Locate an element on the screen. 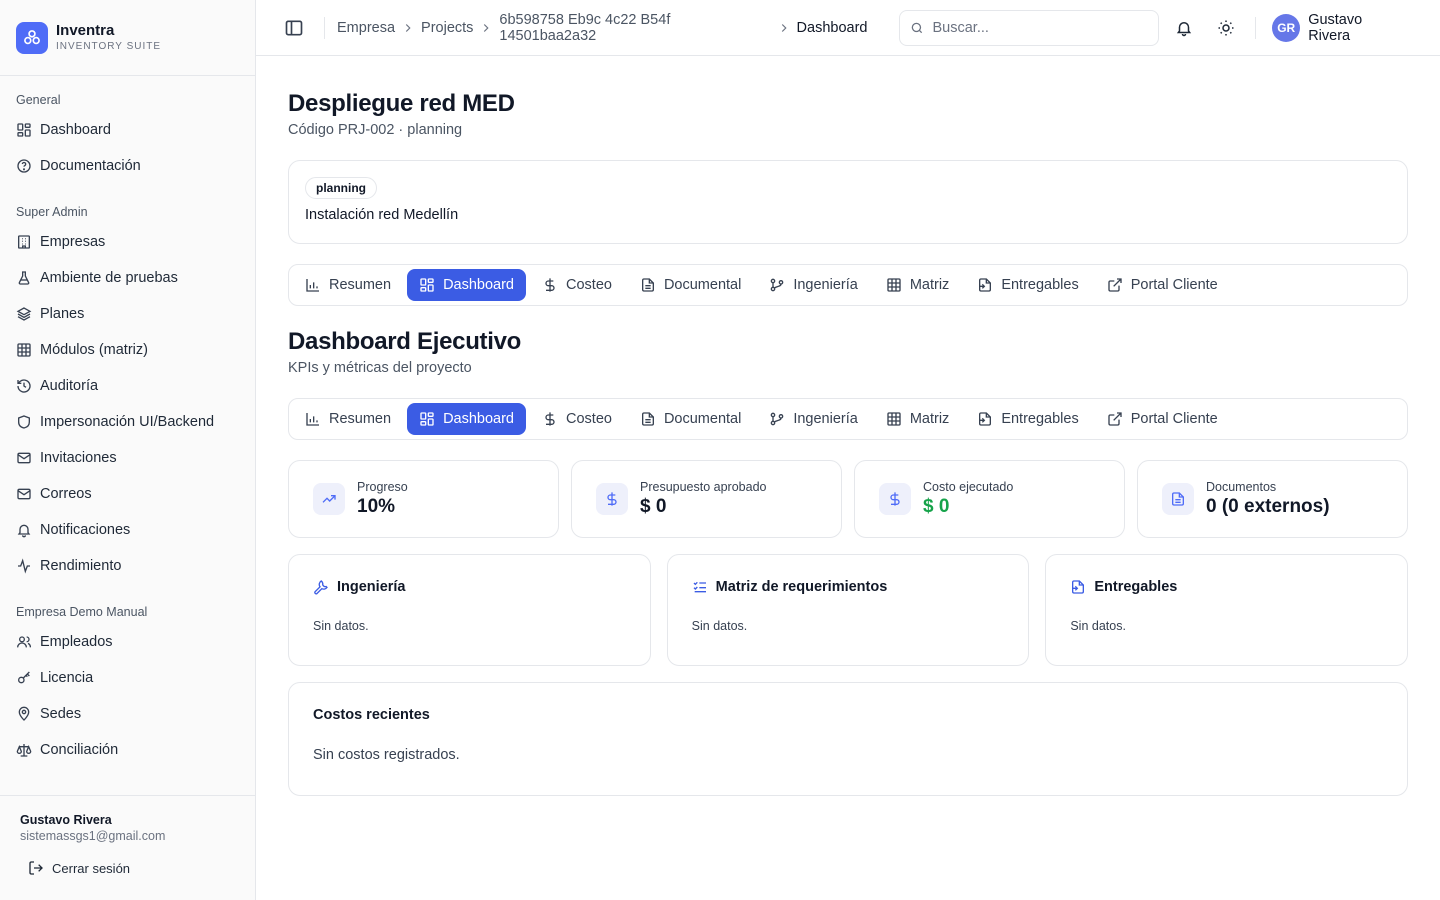  sidebar-toggle-icon is located at coordinates (294, 28).